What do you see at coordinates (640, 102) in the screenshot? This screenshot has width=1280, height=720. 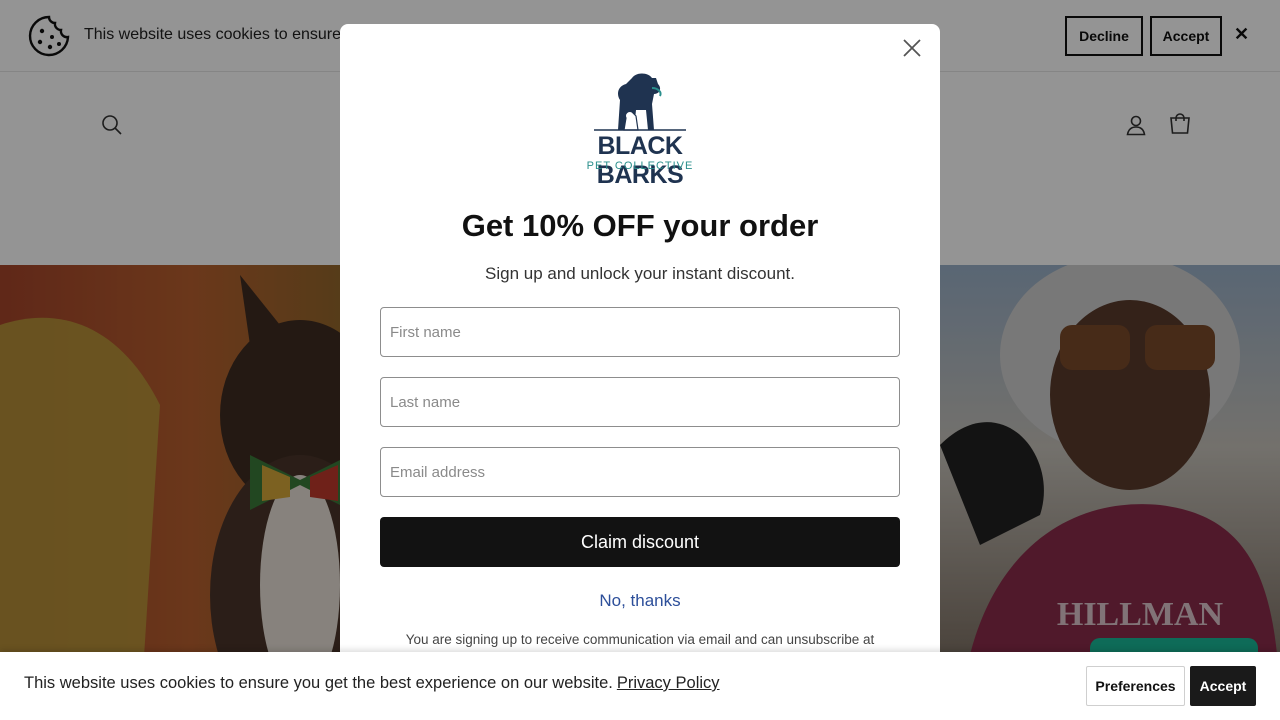 I see `dog-cat-logo-icon` at bounding box center [640, 102].